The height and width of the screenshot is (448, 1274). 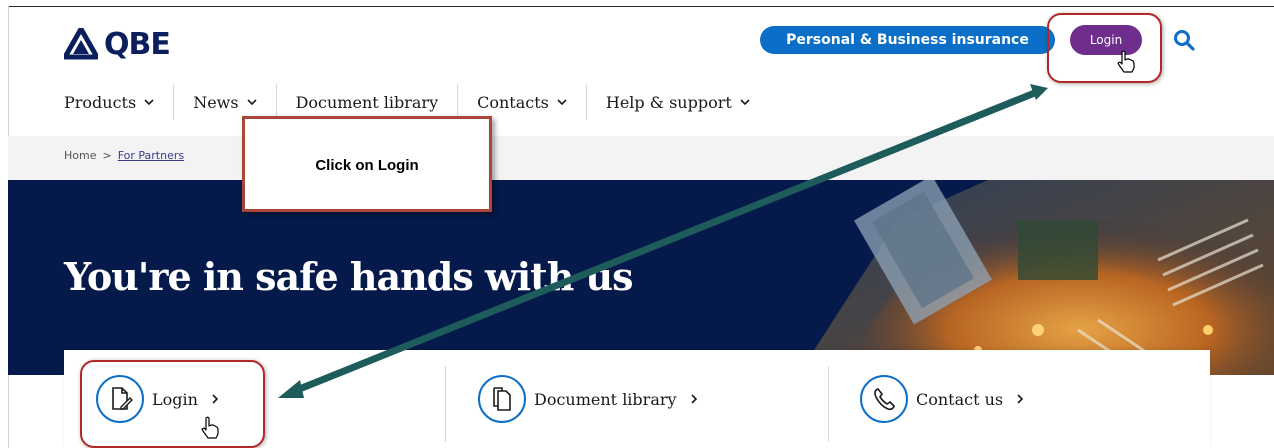 What do you see at coordinates (349, 276) in the screenshot?
I see `hero-title: You're in safe hands with us` at bounding box center [349, 276].